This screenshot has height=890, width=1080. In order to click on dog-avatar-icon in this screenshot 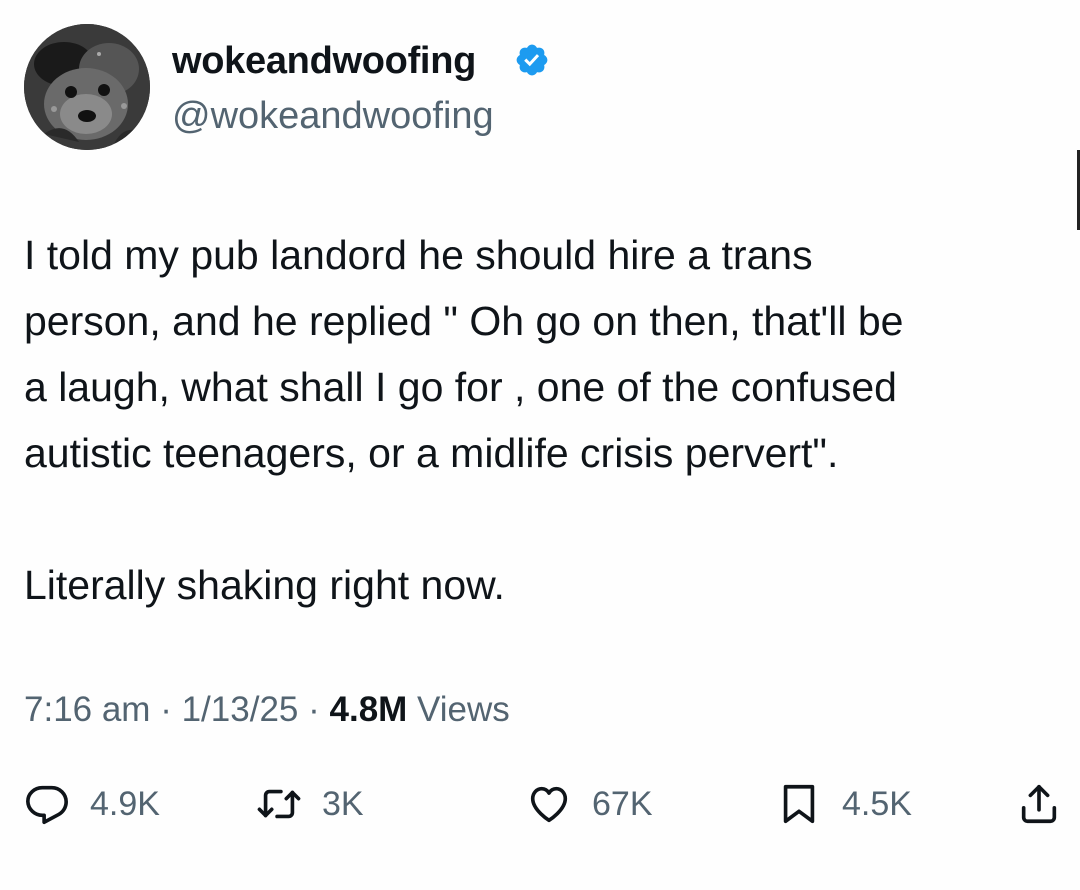, I will do `click(87, 87)`.